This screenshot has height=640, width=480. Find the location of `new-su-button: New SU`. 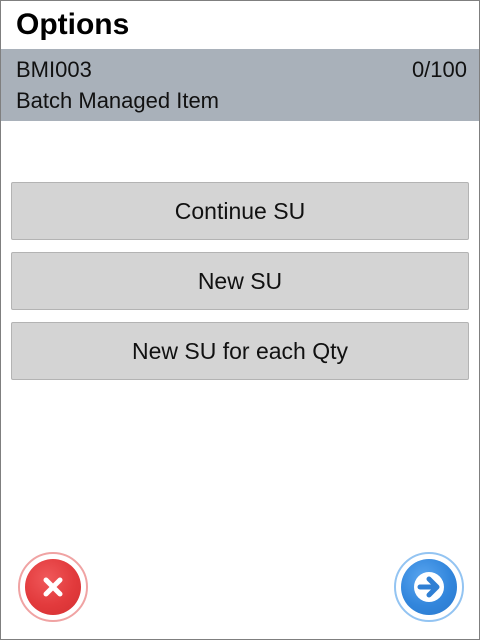

new-su-button: New SU is located at coordinates (240, 281).